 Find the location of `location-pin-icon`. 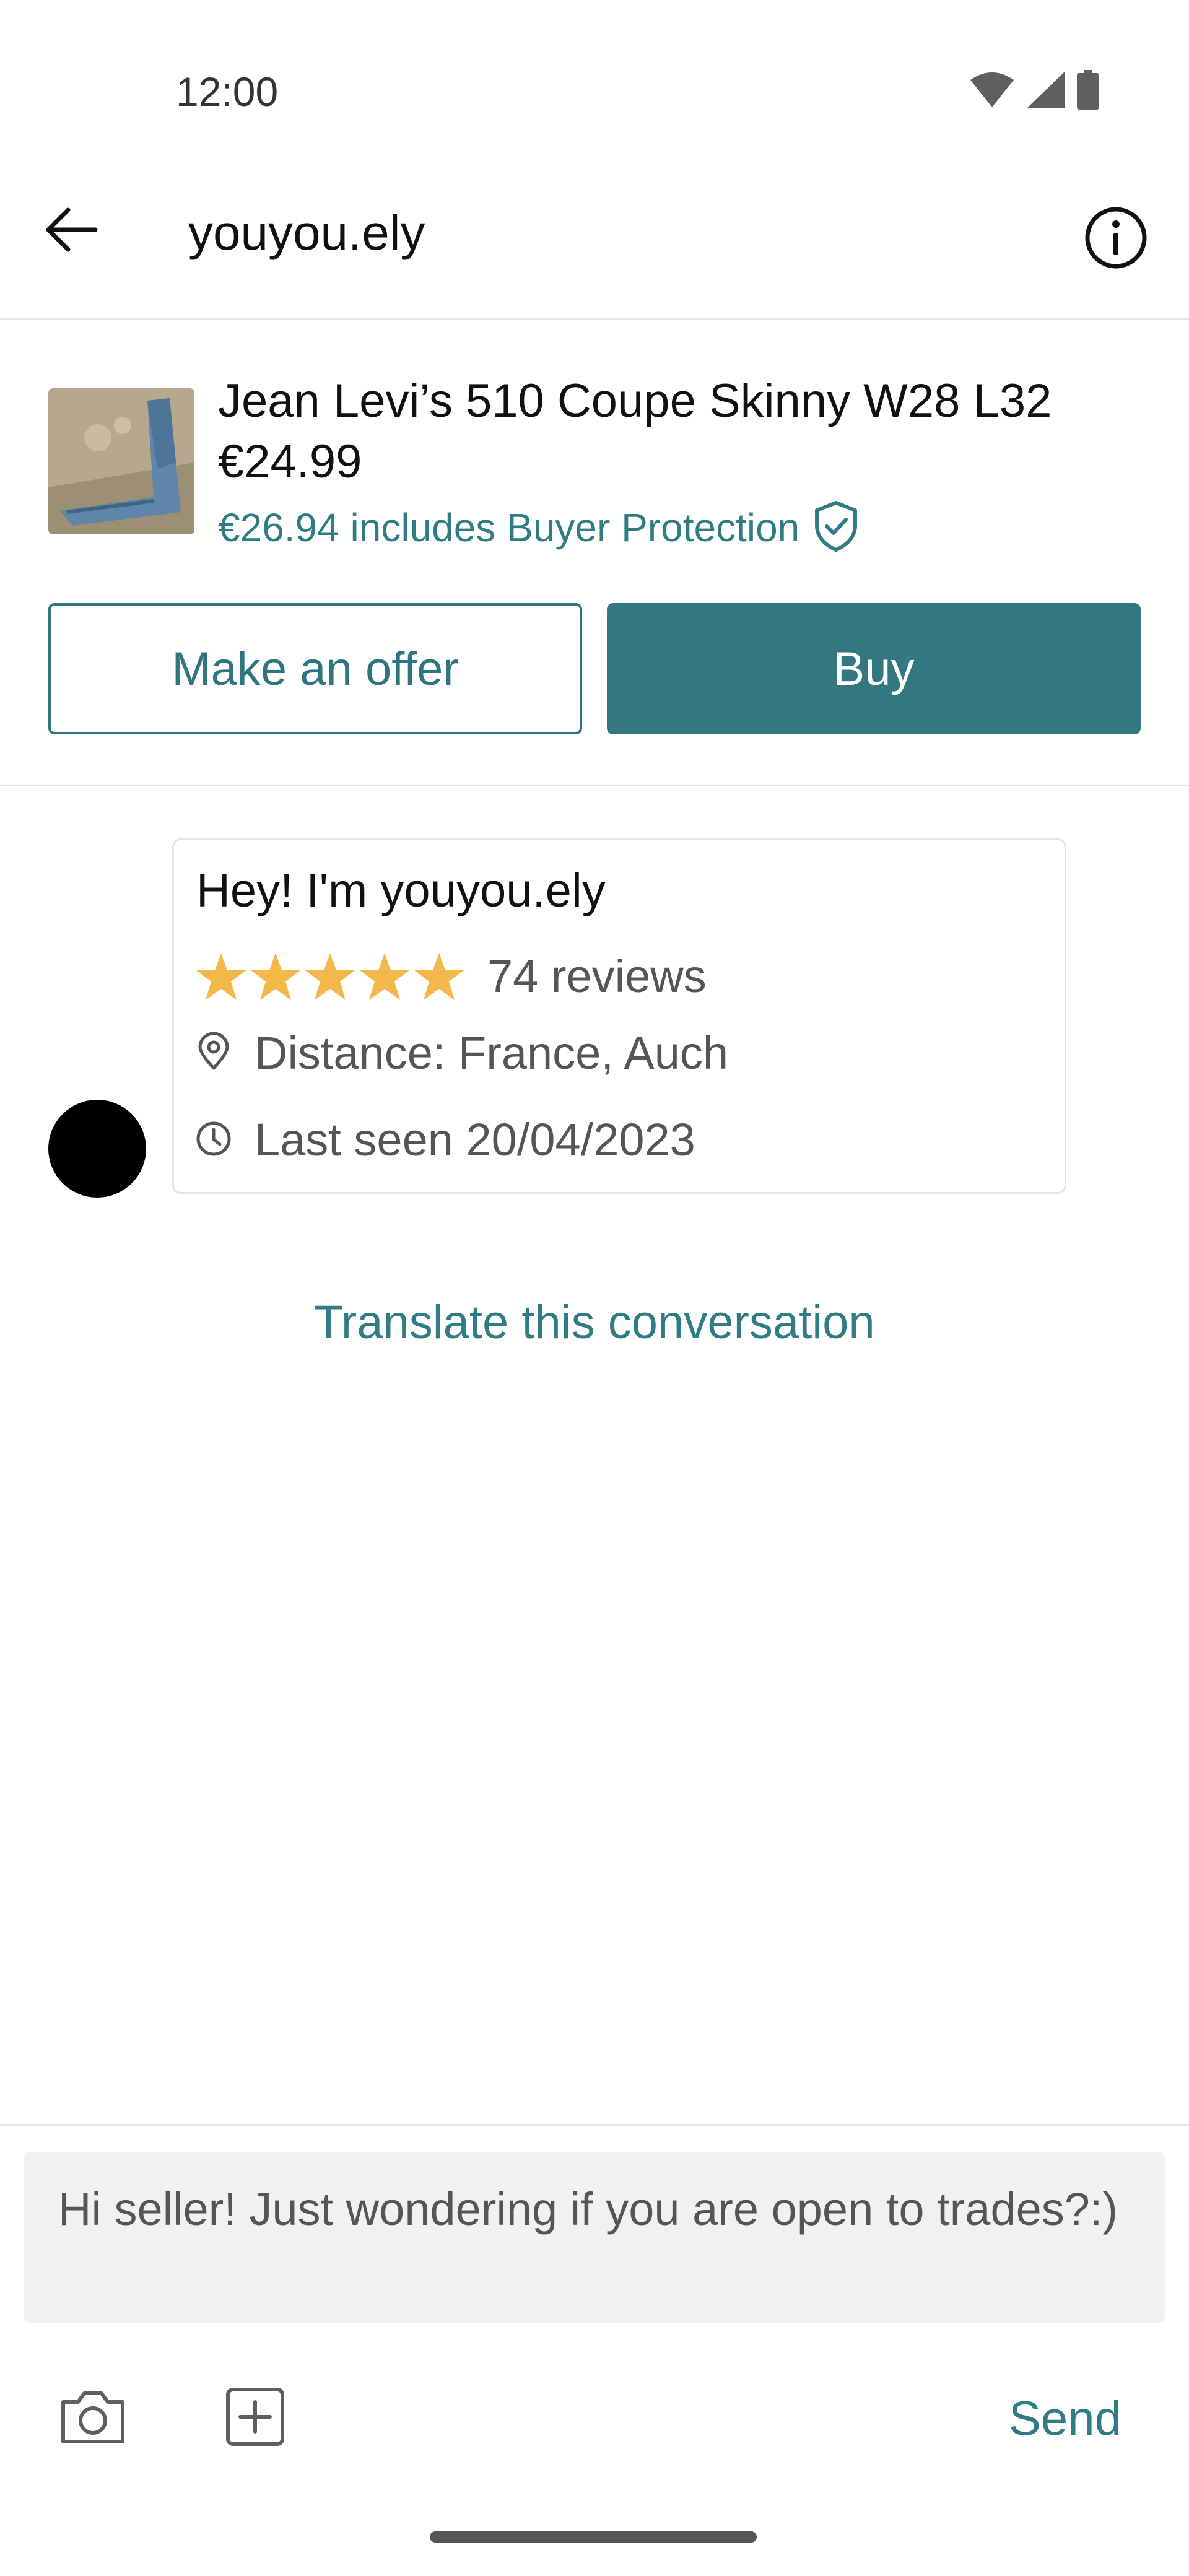

location-pin-icon is located at coordinates (213, 1053).